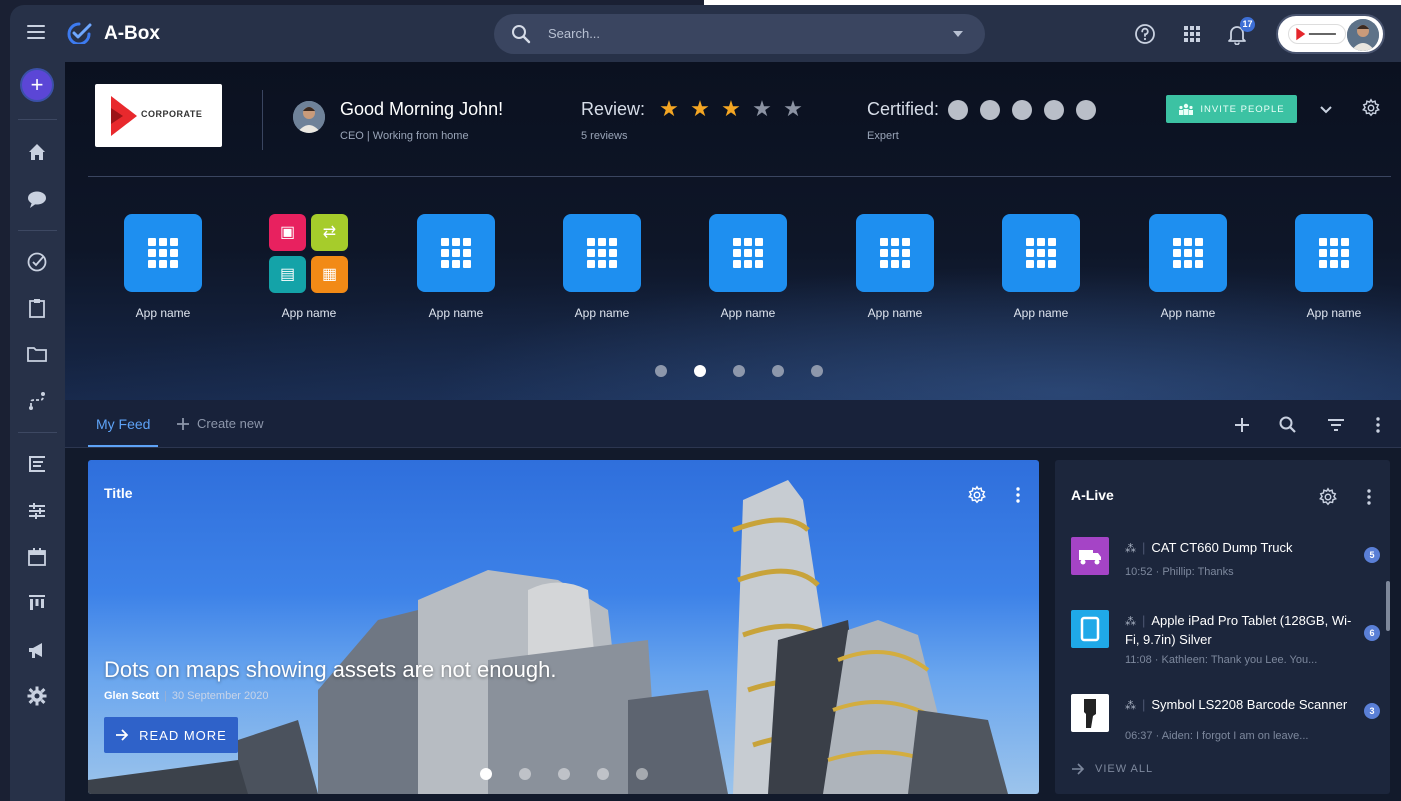 The width and height of the screenshot is (1401, 801). What do you see at coordinates (329, 274) in the screenshot?
I see `app-sub-icon: ▦` at bounding box center [329, 274].